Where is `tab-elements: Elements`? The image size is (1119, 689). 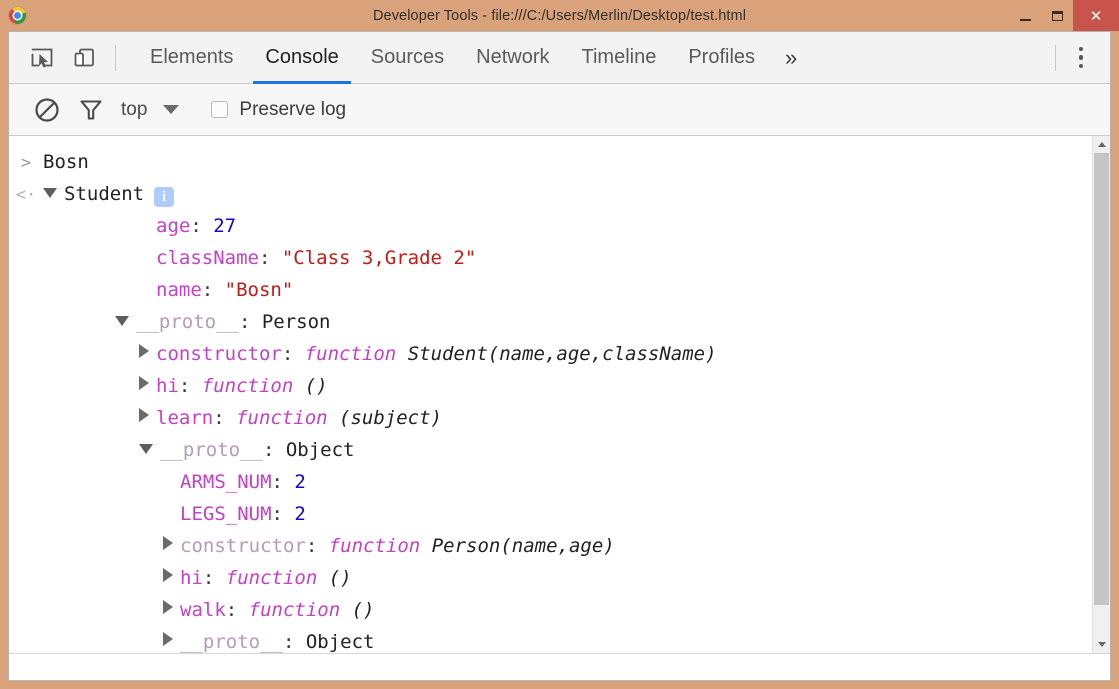 tab-elements: Elements is located at coordinates (191, 57).